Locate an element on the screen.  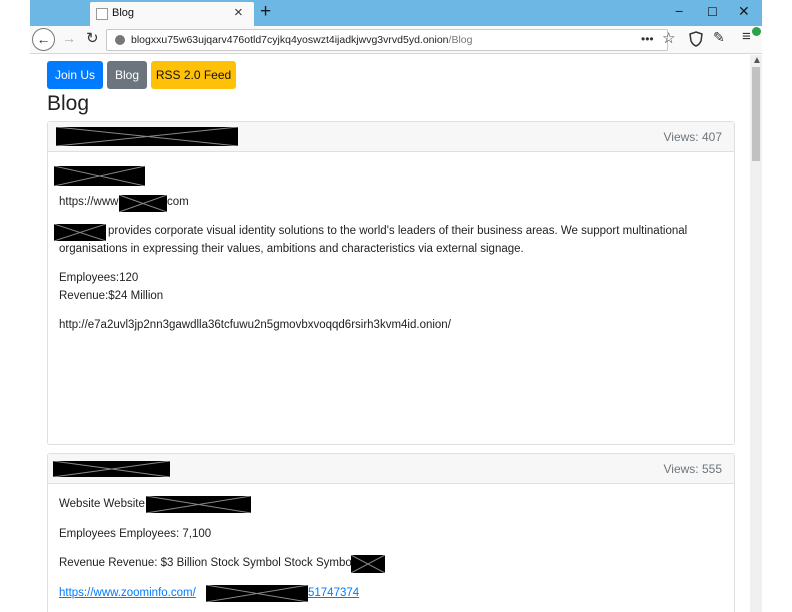
window-margin-right is located at coordinates (777, 306).